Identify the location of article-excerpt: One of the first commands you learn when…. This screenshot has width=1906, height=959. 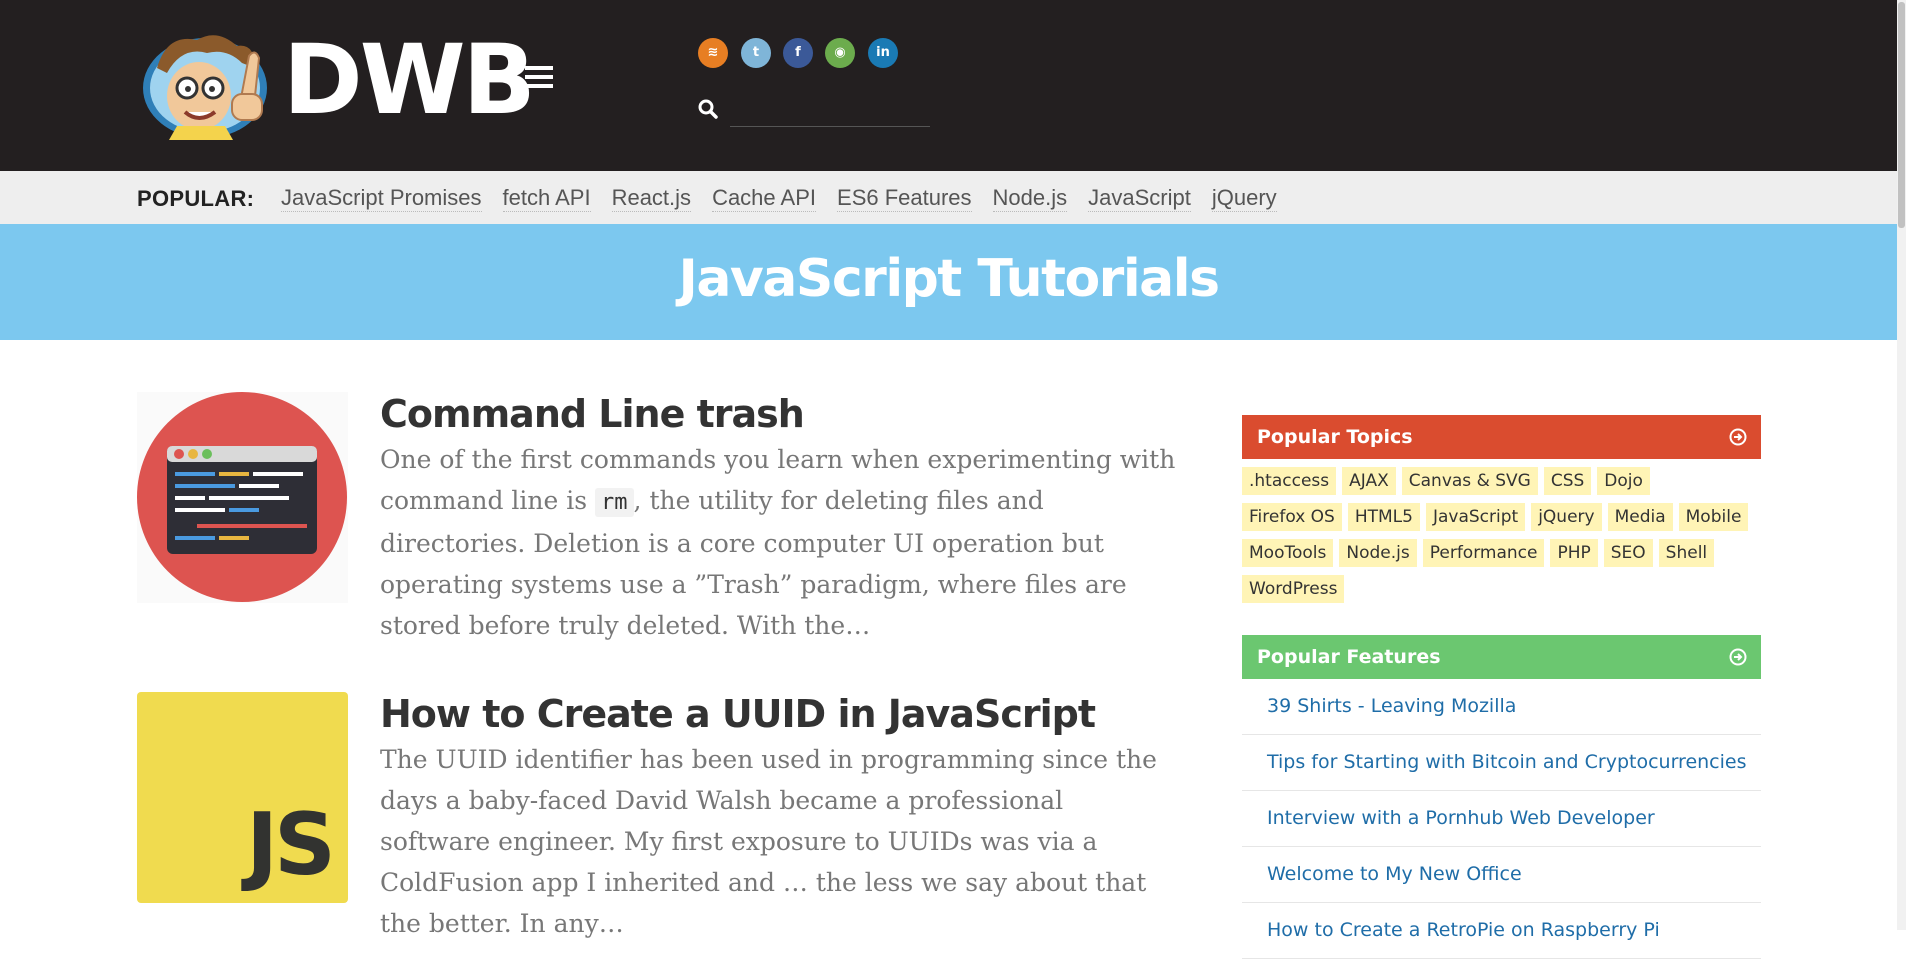
(780, 542).